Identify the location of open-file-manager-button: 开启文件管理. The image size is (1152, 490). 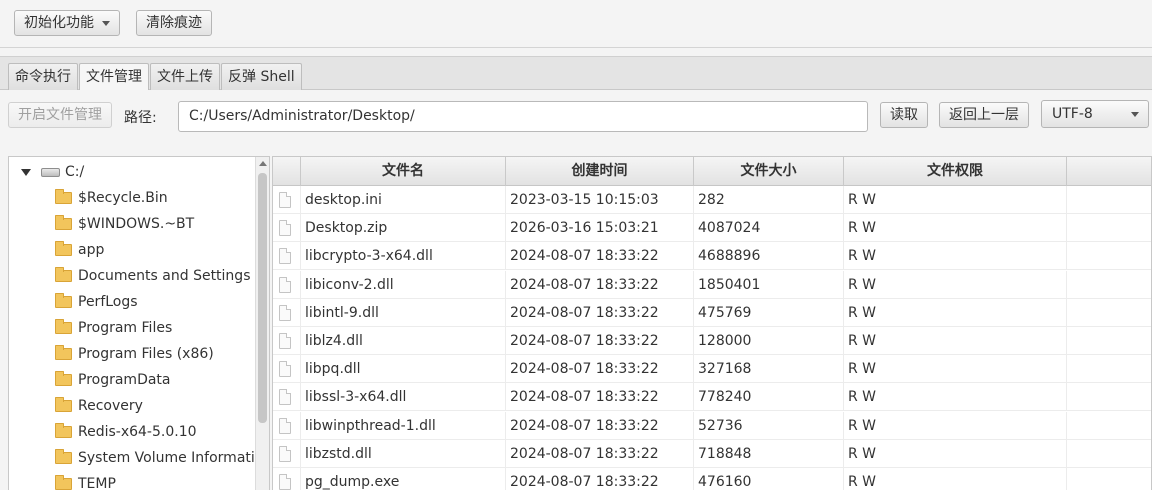
(60, 115).